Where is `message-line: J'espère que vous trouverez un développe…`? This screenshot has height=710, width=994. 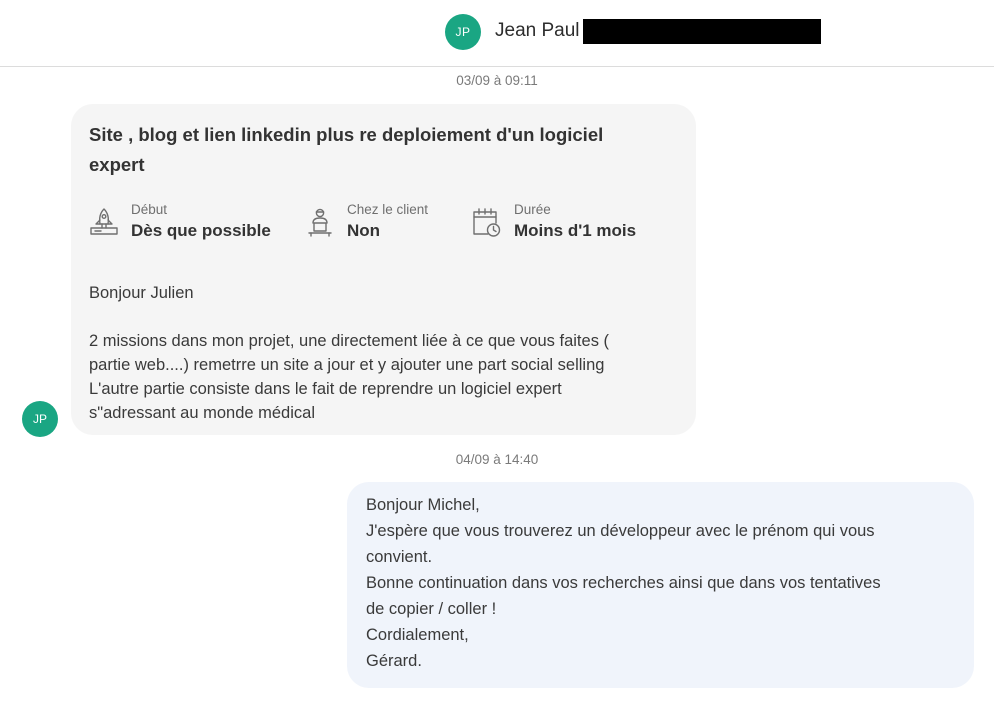
message-line: J'espère que vous trouverez un développe… is located at coordinates (620, 531).